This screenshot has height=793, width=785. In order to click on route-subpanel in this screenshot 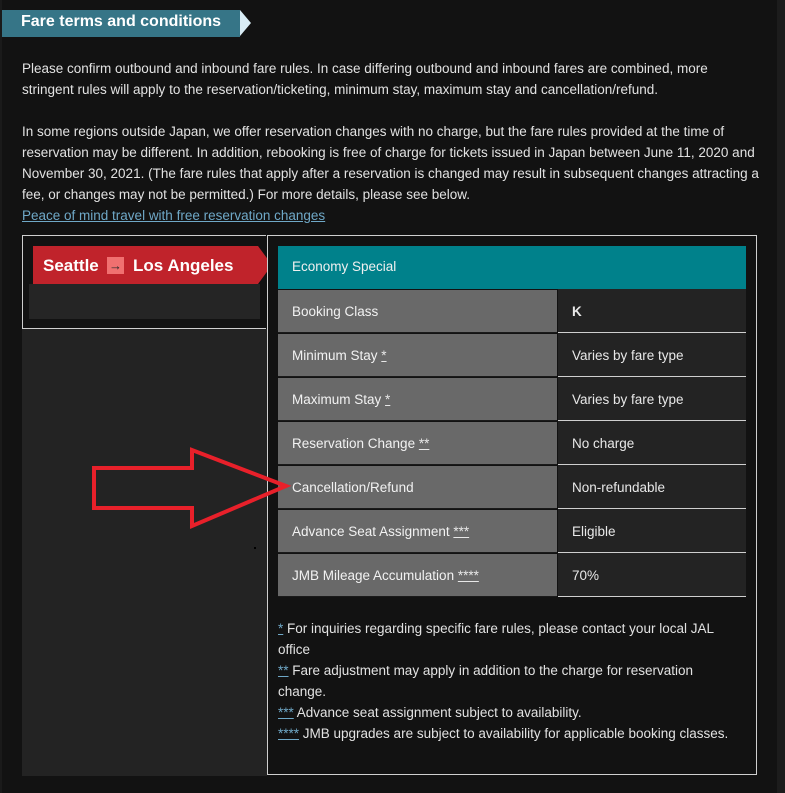, I will do `click(144, 301)`.